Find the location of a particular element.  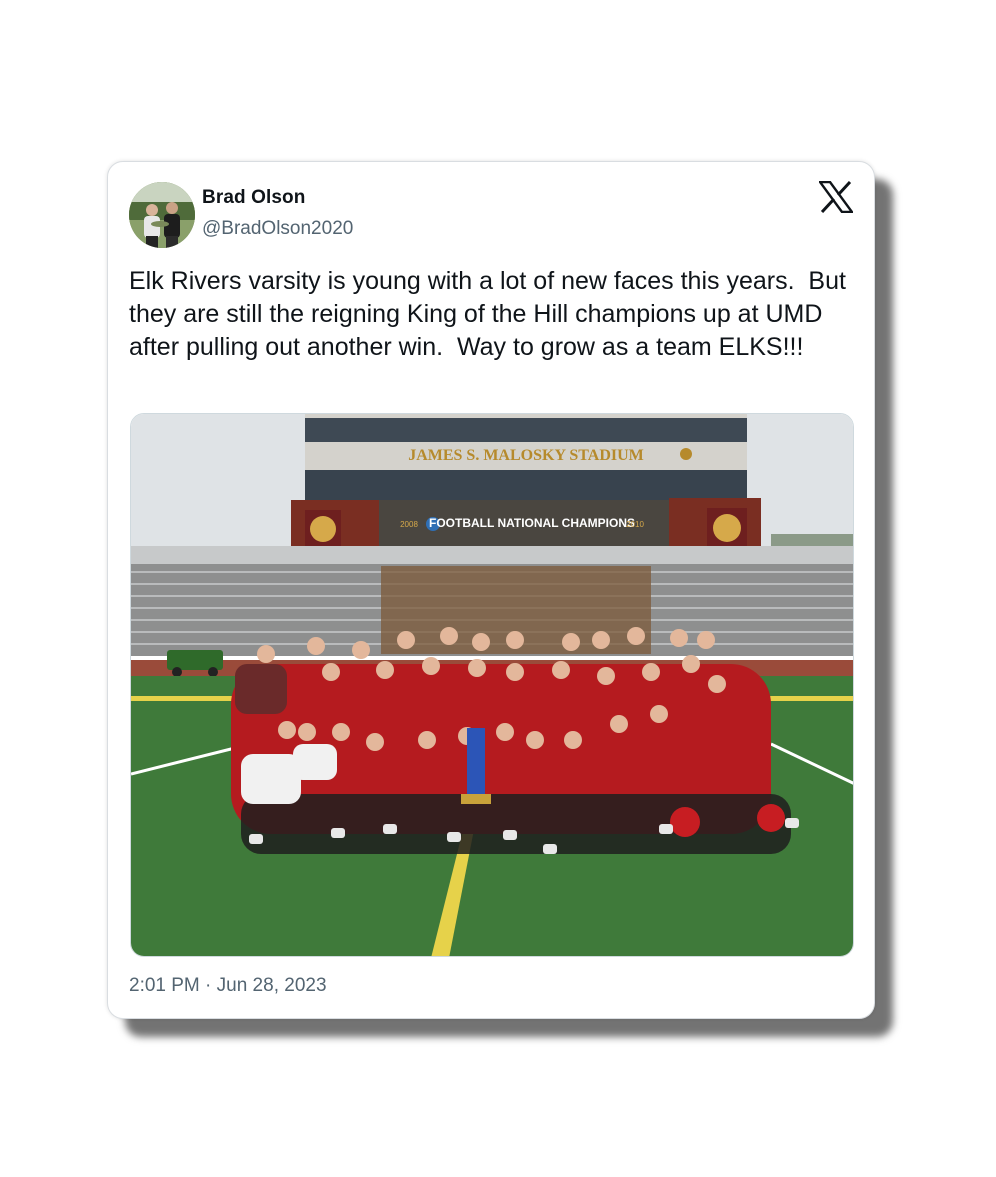

svg-text: FOOTBALL NATIONAL CHAMPIONS is located at coordinates (532, 523).